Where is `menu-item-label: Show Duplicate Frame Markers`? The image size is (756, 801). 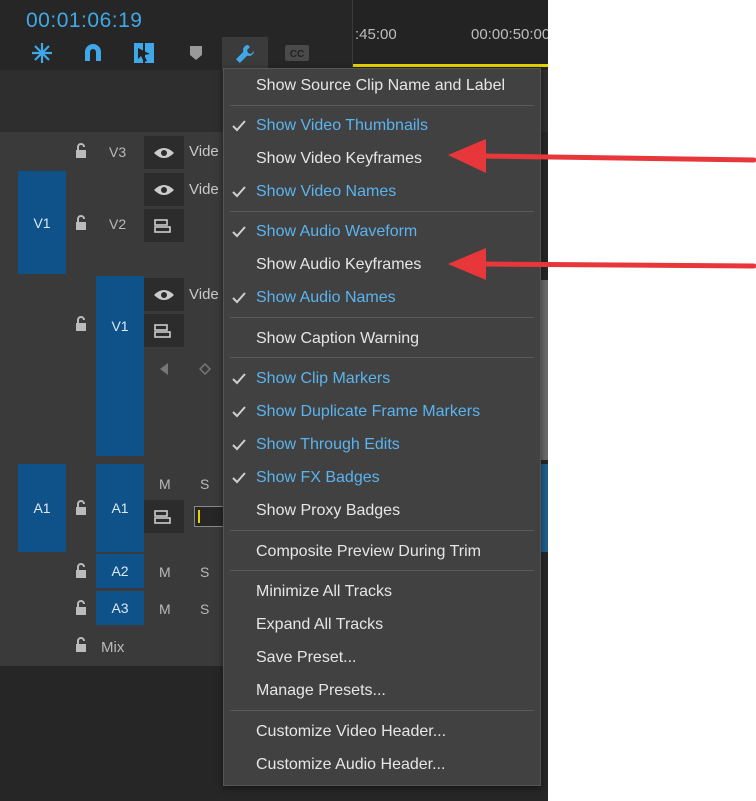
menu-item-label: Show Duplicate Frame Markers is located at coordinates (368, 411).